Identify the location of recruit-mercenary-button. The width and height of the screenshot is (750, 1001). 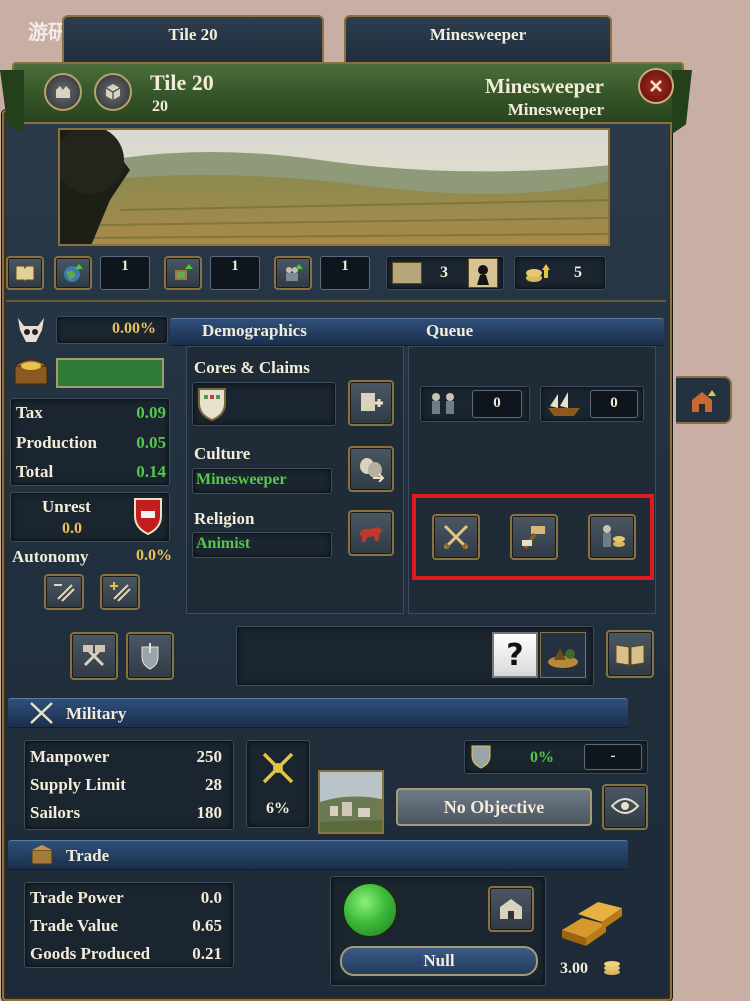
(612, 537).